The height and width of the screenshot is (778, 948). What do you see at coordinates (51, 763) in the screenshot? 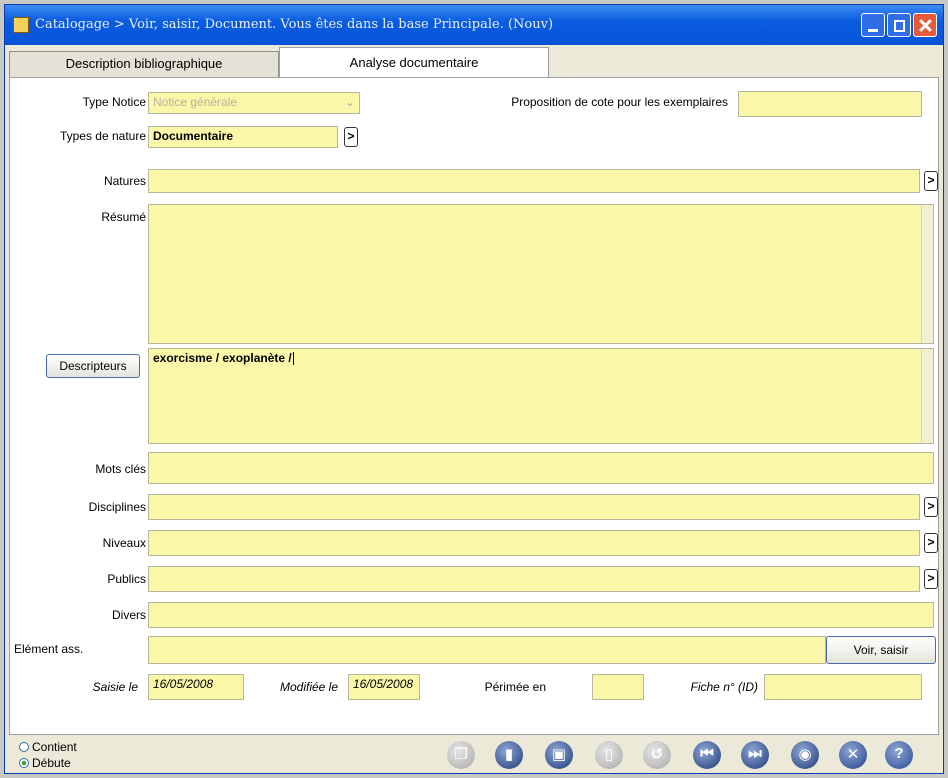
I see `radio-debute-label: Débute` at bounding box center [51, 763].